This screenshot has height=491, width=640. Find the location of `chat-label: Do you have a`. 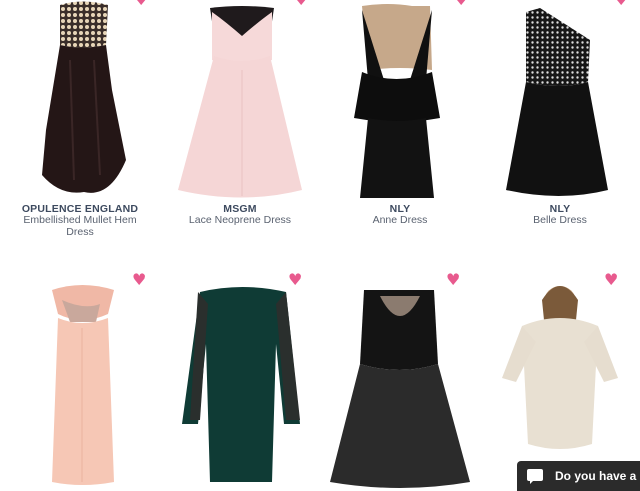

chat-label: Do you have a is located at coordinates (596, 476).